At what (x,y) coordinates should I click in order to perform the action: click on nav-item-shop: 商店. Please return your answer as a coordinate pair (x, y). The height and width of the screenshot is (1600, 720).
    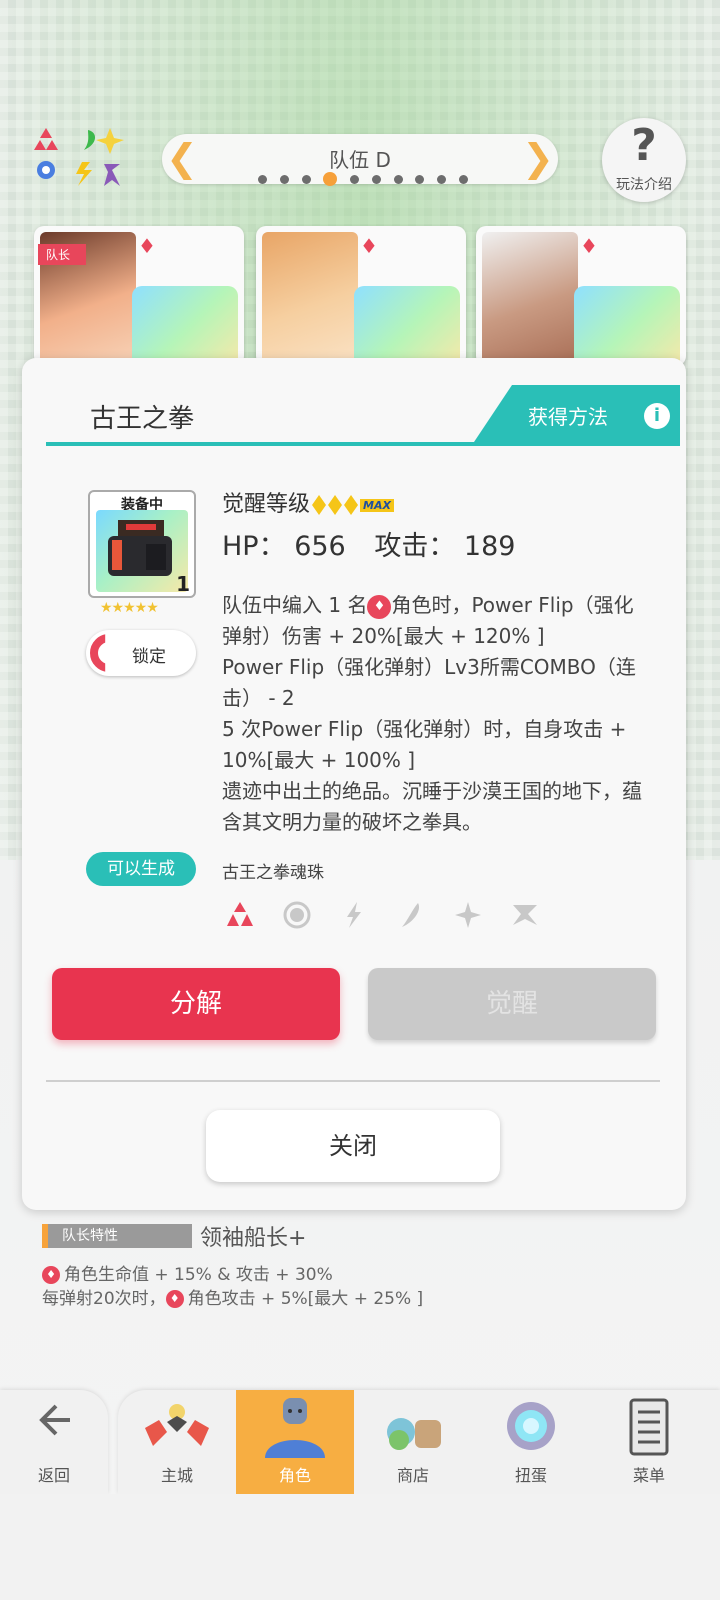
    Looking at the image, I should click on (413, 1442).